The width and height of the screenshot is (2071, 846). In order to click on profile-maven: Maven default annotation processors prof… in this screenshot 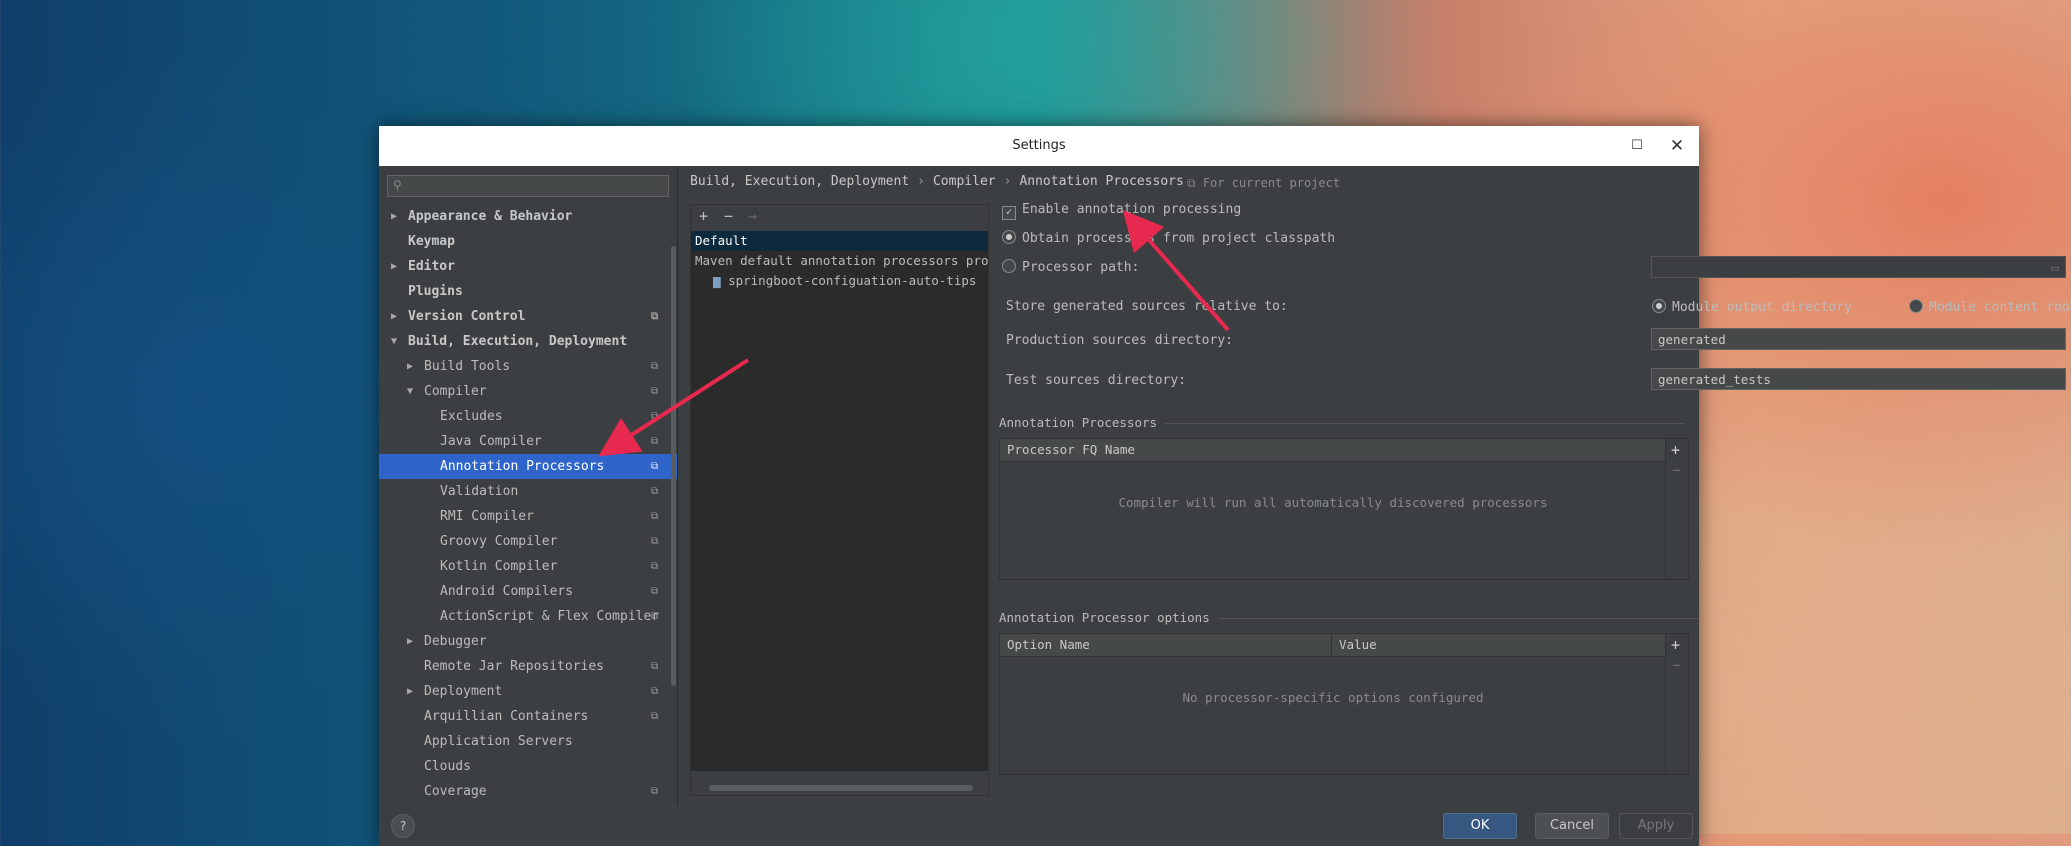, I will do `click(839, 261)`.